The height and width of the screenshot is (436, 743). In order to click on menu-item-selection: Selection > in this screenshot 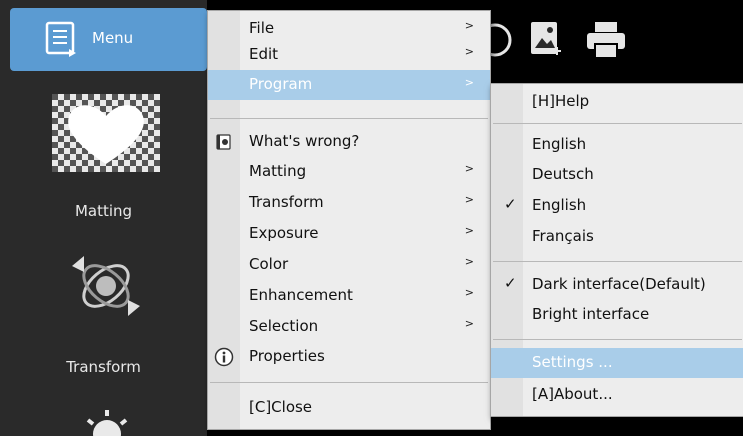, I will do `click(349, 327)`.